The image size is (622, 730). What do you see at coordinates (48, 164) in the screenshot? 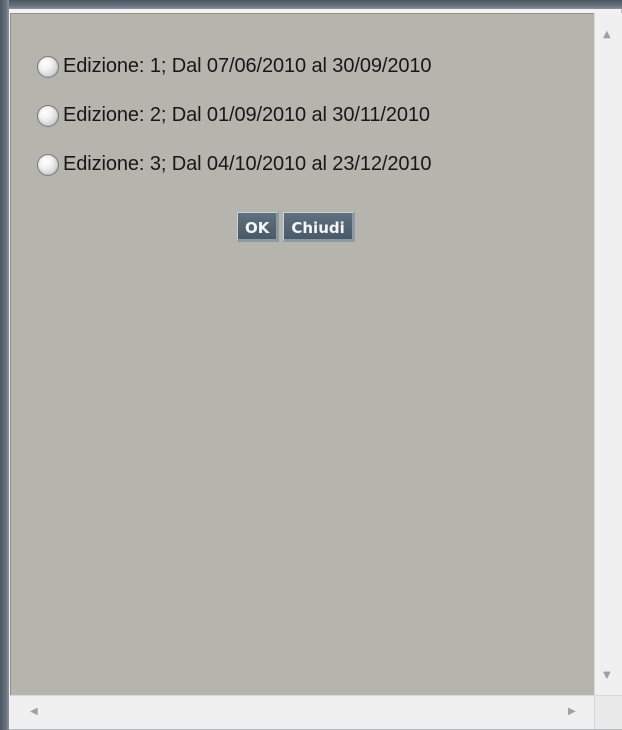
I see `edition-3-radio` at bounding box center [48, 164].